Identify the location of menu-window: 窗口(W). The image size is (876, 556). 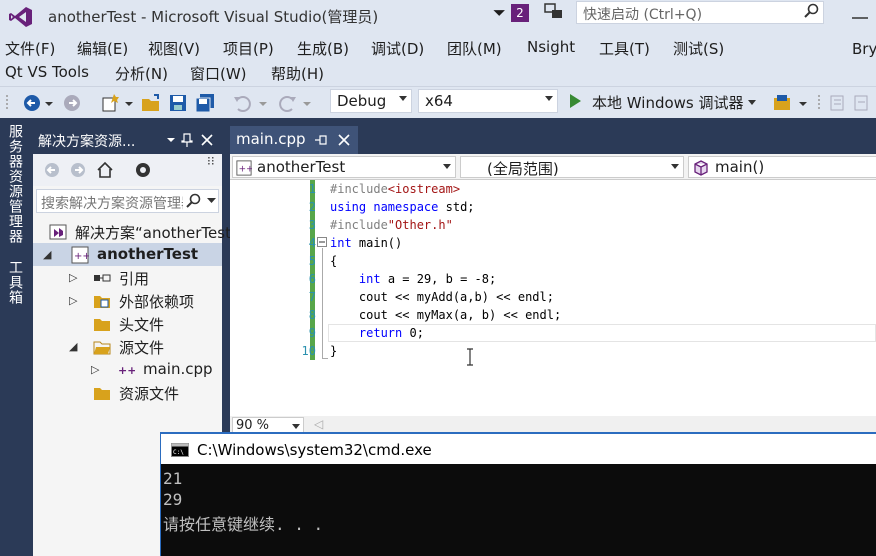
(218, 73).